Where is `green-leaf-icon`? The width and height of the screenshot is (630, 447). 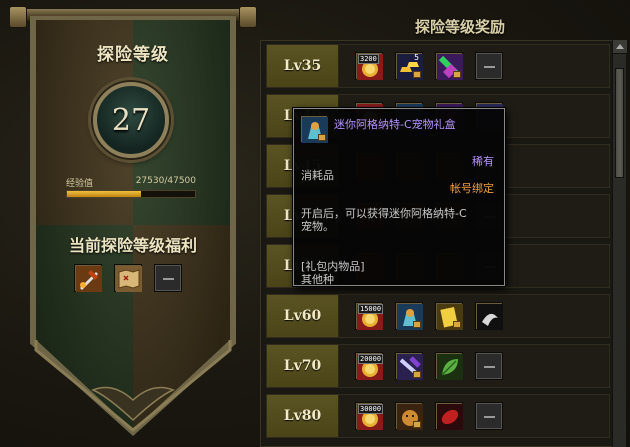 green-leaf-icon is located at coordinates (449, 366).